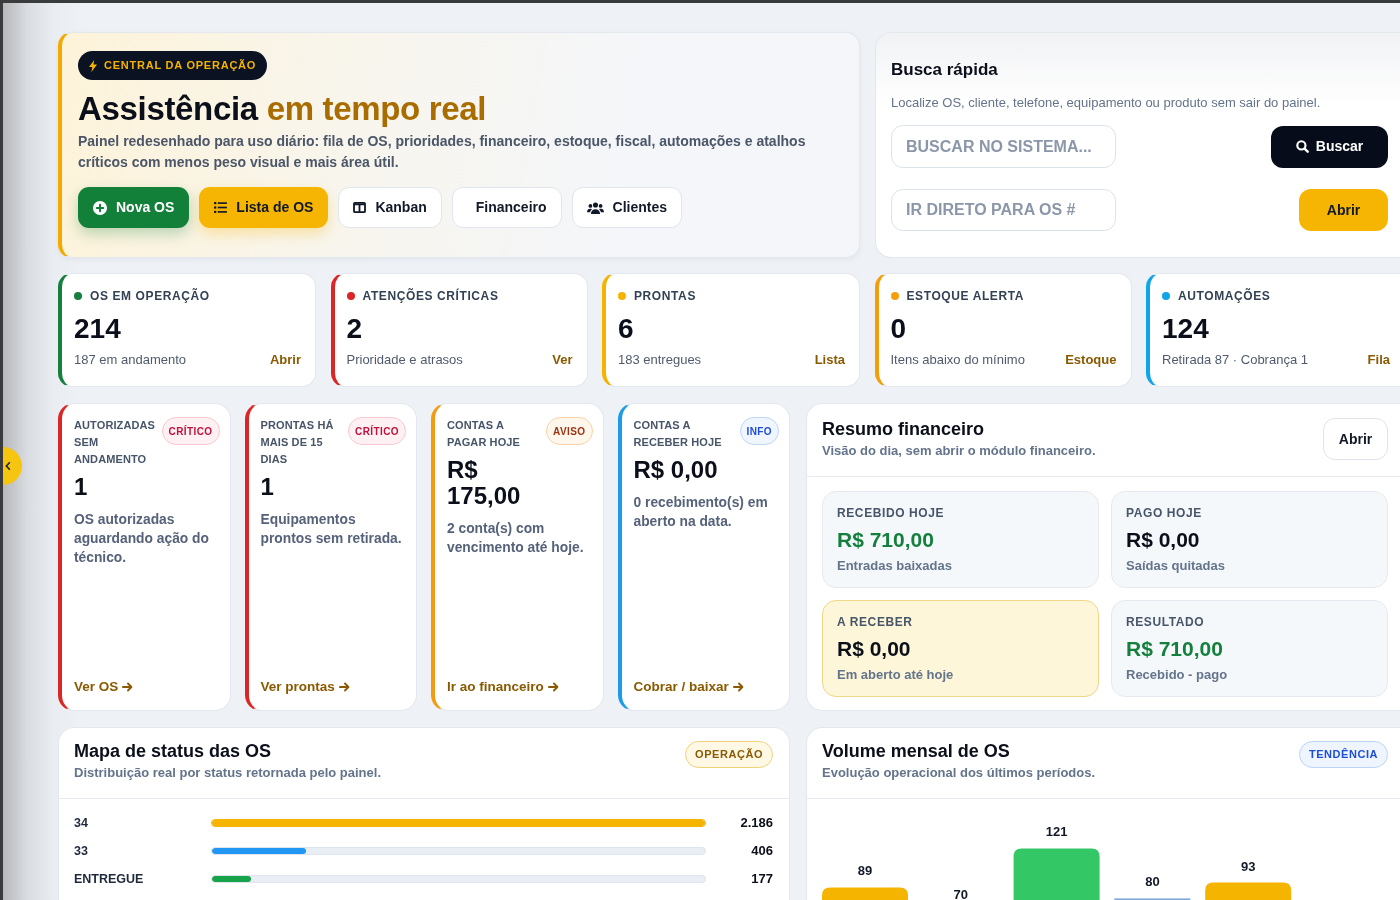  I want to click on overline-label: CENTRAL DA OPERAÇÃO, so click(180, 66).